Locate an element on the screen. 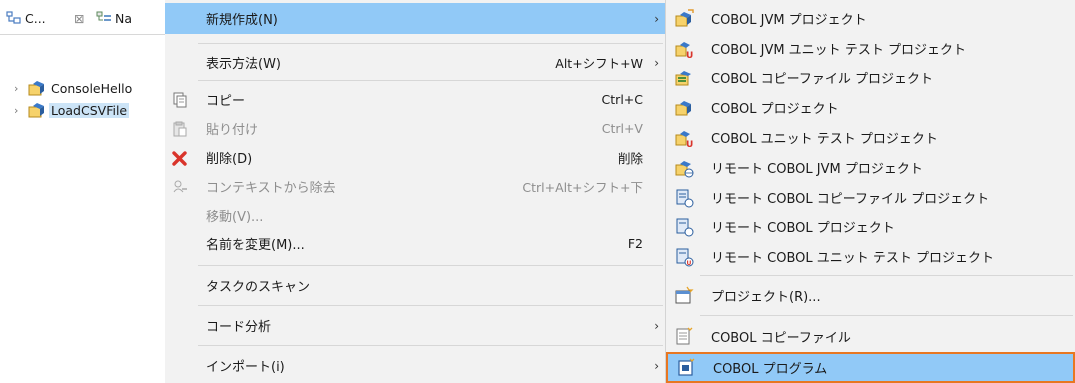 Image resolution: width=1075 pixels, height=383 pixels. submenu-item-label: COBOL JVM ユニット テスト プロジェクト is located at coordinates (838, 51).